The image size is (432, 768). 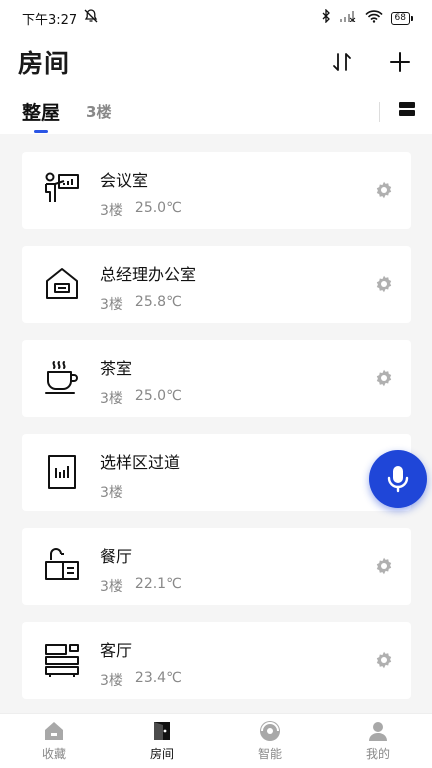 I want to click on battery-icon: 68, so click(x=402, y=18).